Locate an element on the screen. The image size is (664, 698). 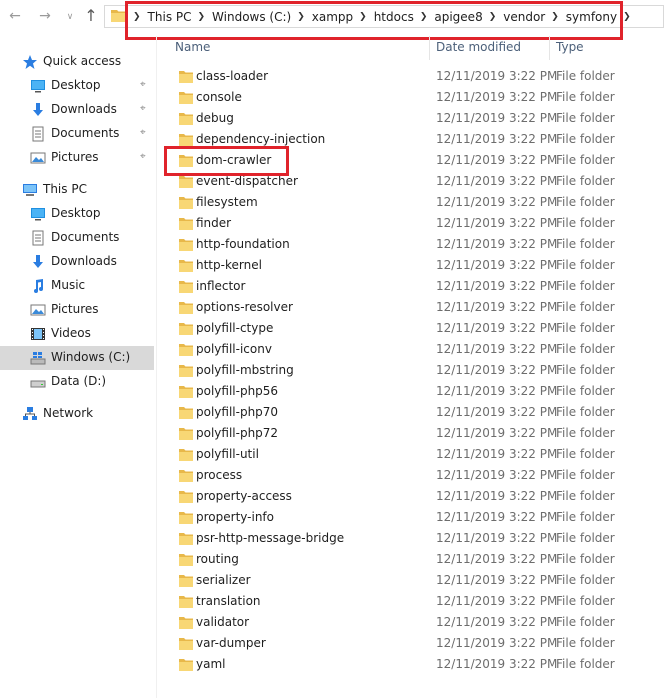
documents-icon is located at coordinates (38, 134).